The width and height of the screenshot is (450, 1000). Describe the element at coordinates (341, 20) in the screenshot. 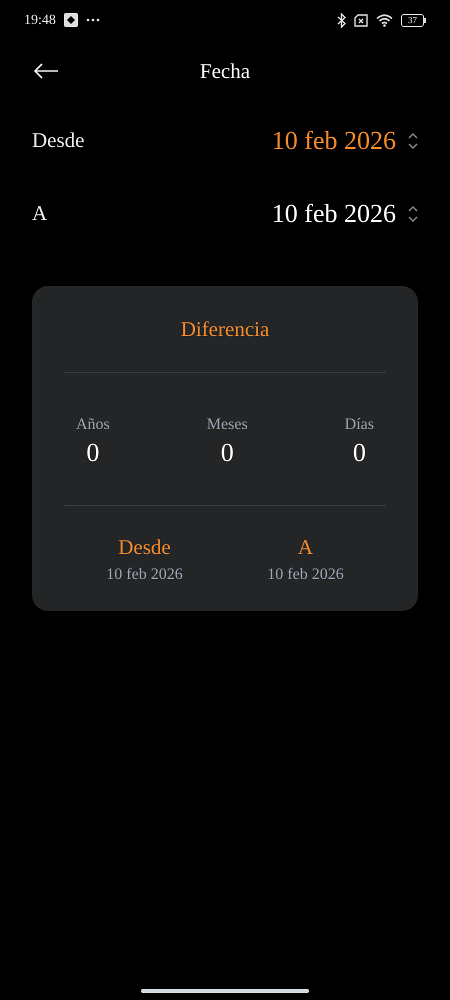

I see `bluetooth-icon` at that location.